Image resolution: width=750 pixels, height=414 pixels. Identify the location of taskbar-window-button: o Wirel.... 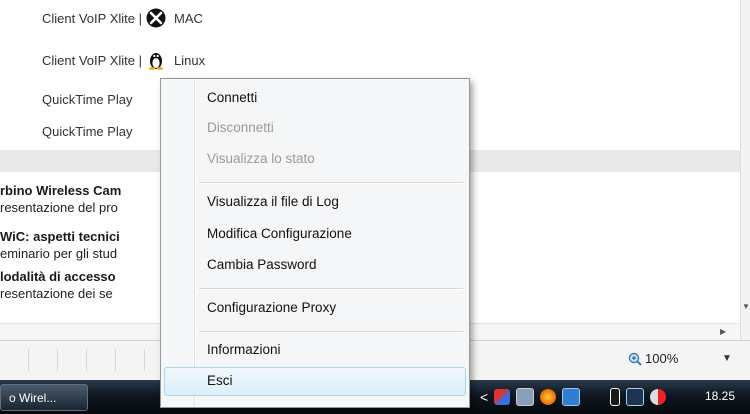
(44, 397).